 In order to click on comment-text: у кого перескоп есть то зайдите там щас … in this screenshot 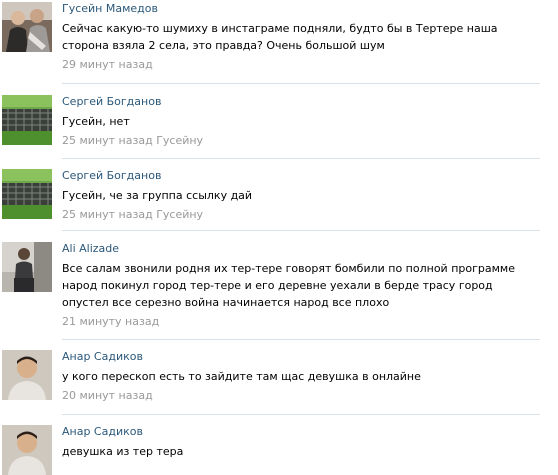, I will do `click(241, 376)`.